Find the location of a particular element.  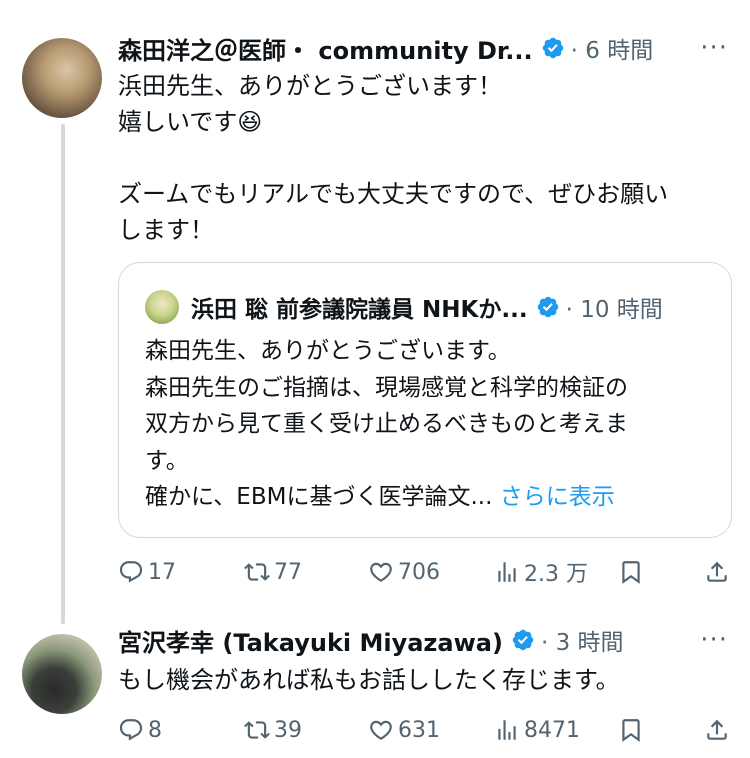

quoted-text-line: 確かに、EBMに基づく医学論文... さらに表示 is located at coordinates (428, 497).